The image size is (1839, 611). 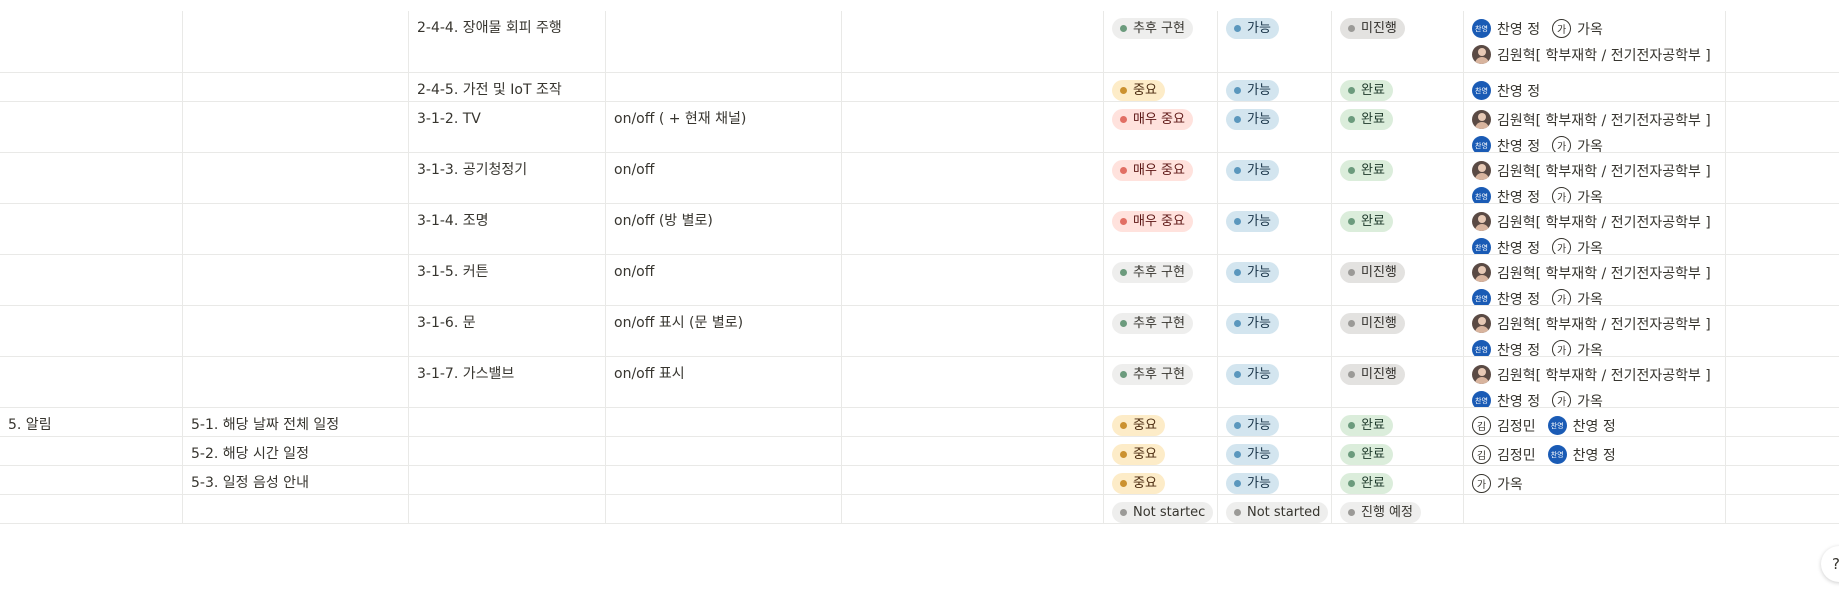 I want to click on detail-cell: on/off ( + 현재 채널), so click(x=724, y=127).